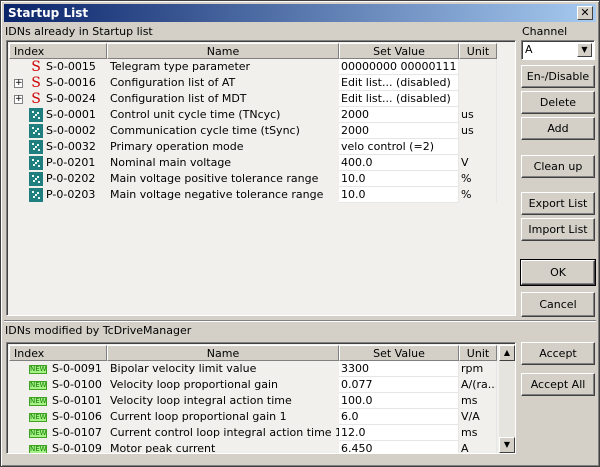 This screenshot has height=467, width=600. Describe the element at coordinates (71, 98) in the screenshot. I see `row-index: S-0-0024` at that location.